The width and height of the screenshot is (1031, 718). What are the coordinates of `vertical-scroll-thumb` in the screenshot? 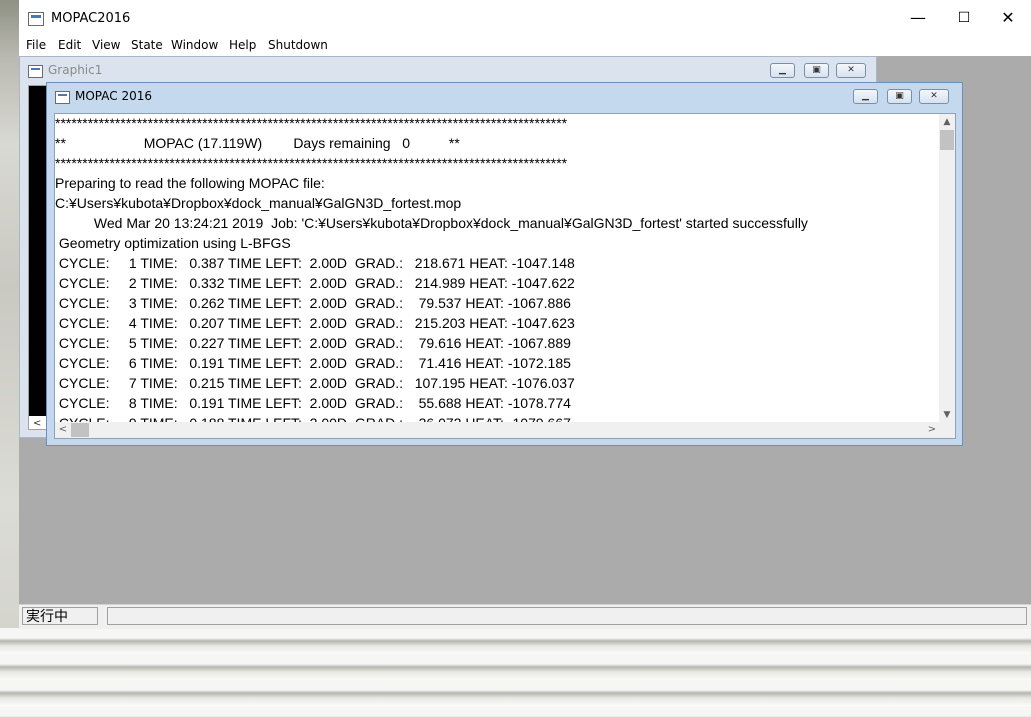 It's located at (947, 140).